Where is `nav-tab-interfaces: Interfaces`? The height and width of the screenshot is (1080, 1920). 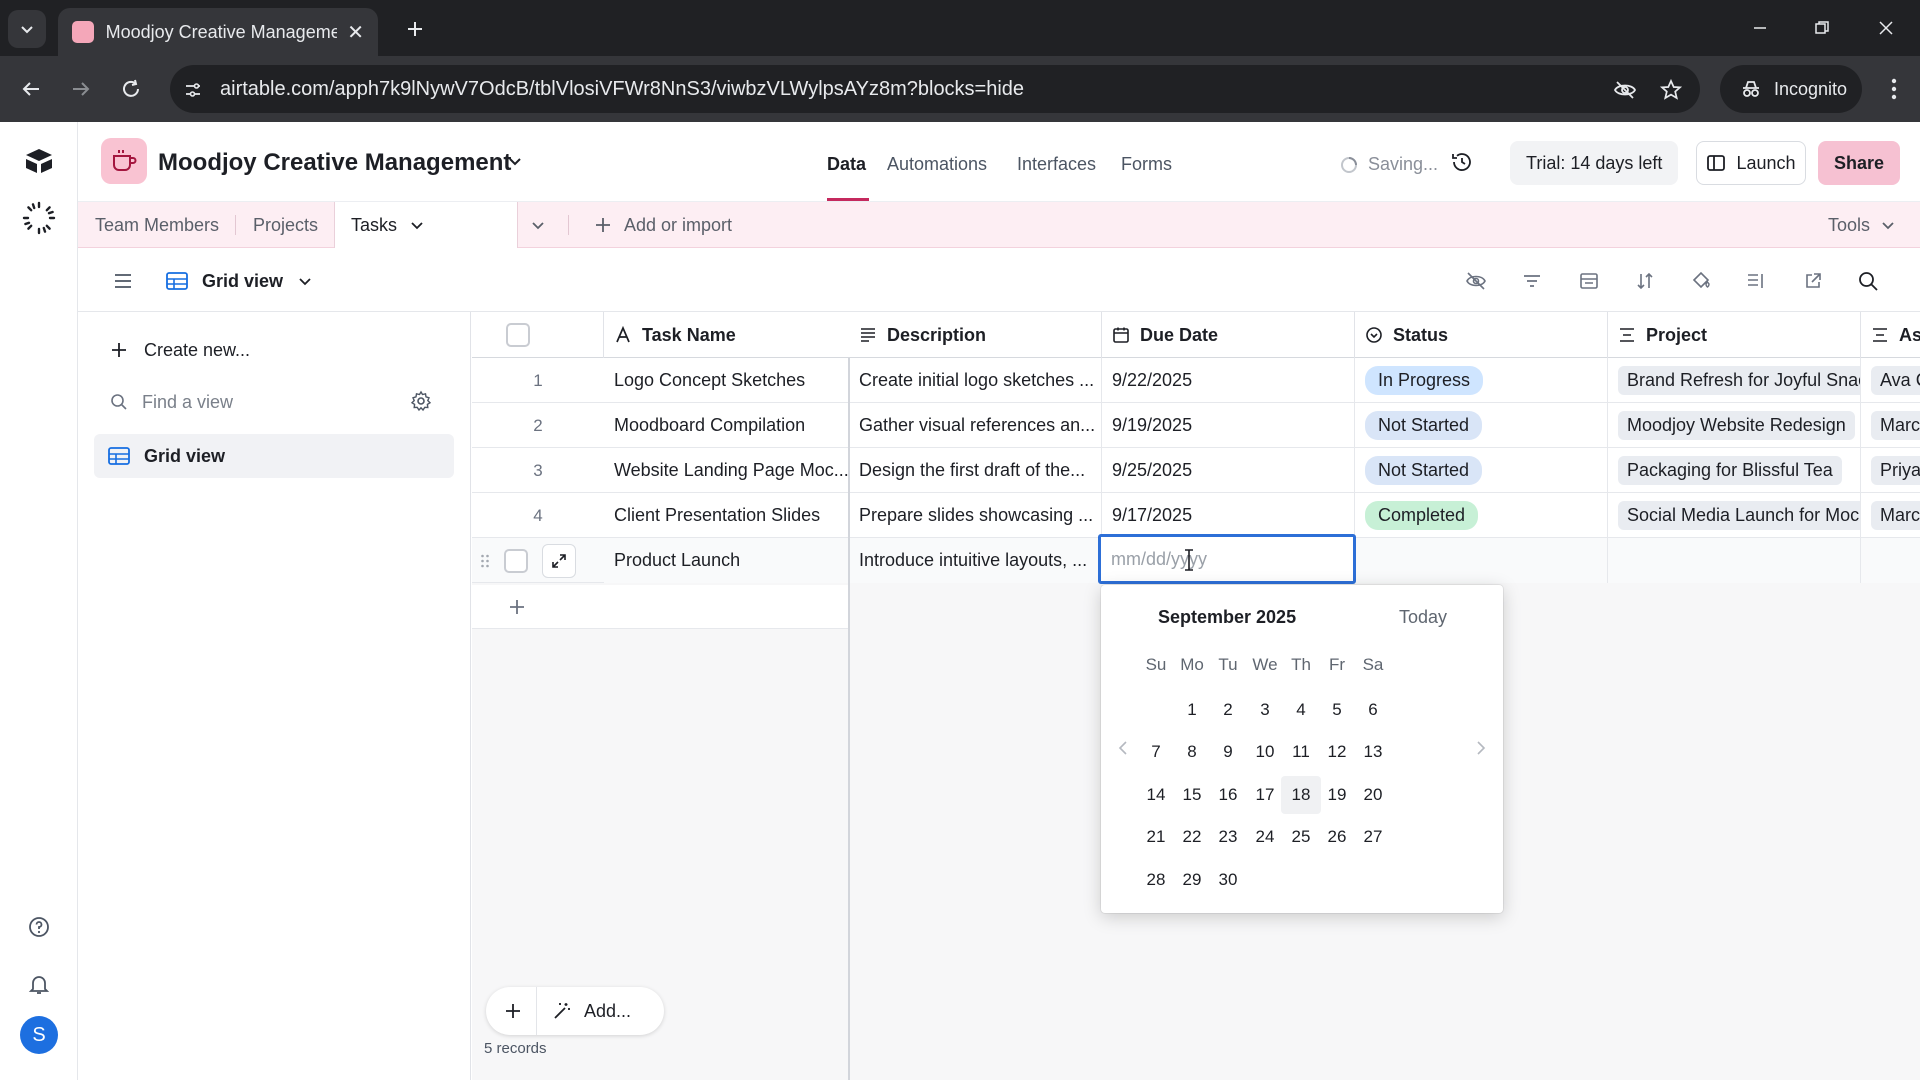 nav-tab-interfaces: Interfaces is located at coordinates (1056, 164).